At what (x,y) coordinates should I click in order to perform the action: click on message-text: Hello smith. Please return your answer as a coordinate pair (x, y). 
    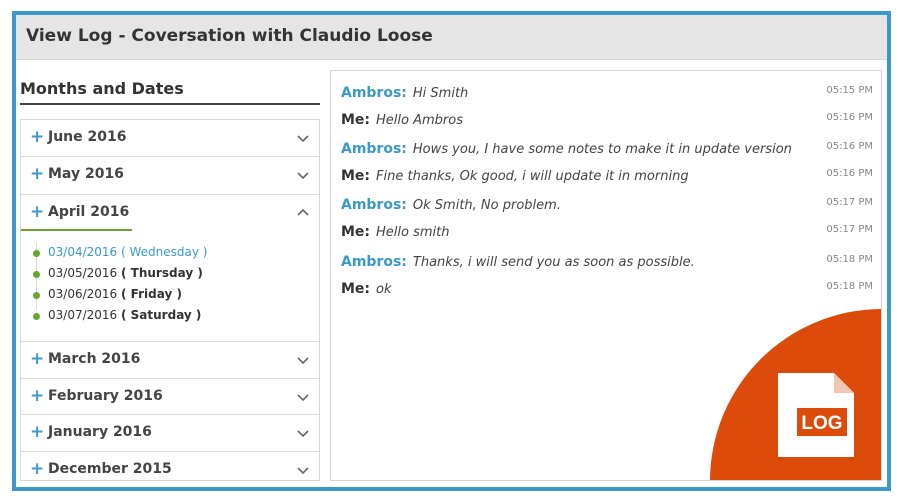
    Looking at the image, I should click on (413, 232).